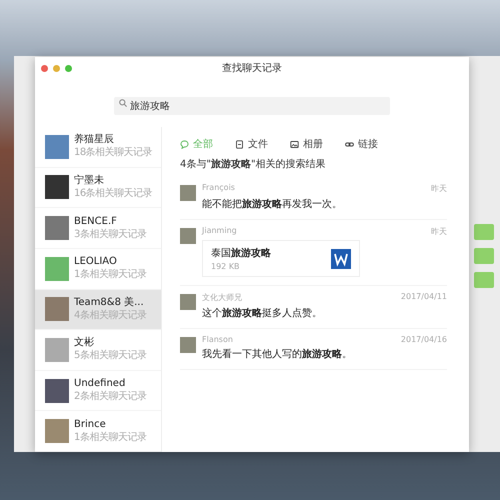  Describe the element at coordinates (277, 354) in the screenshot. I see `message-text: 我先看一下其他人写的旅游攻略。` at that location.